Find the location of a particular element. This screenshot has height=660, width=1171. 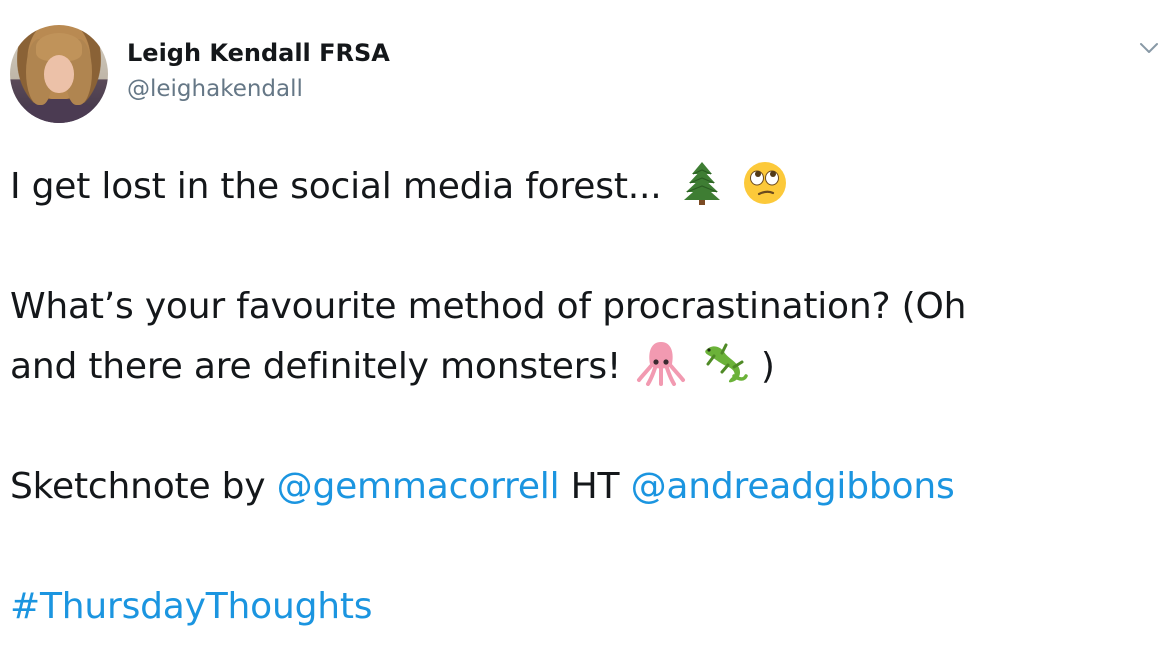

tweet-text-segment: ) is located at coordinates (767, 366).